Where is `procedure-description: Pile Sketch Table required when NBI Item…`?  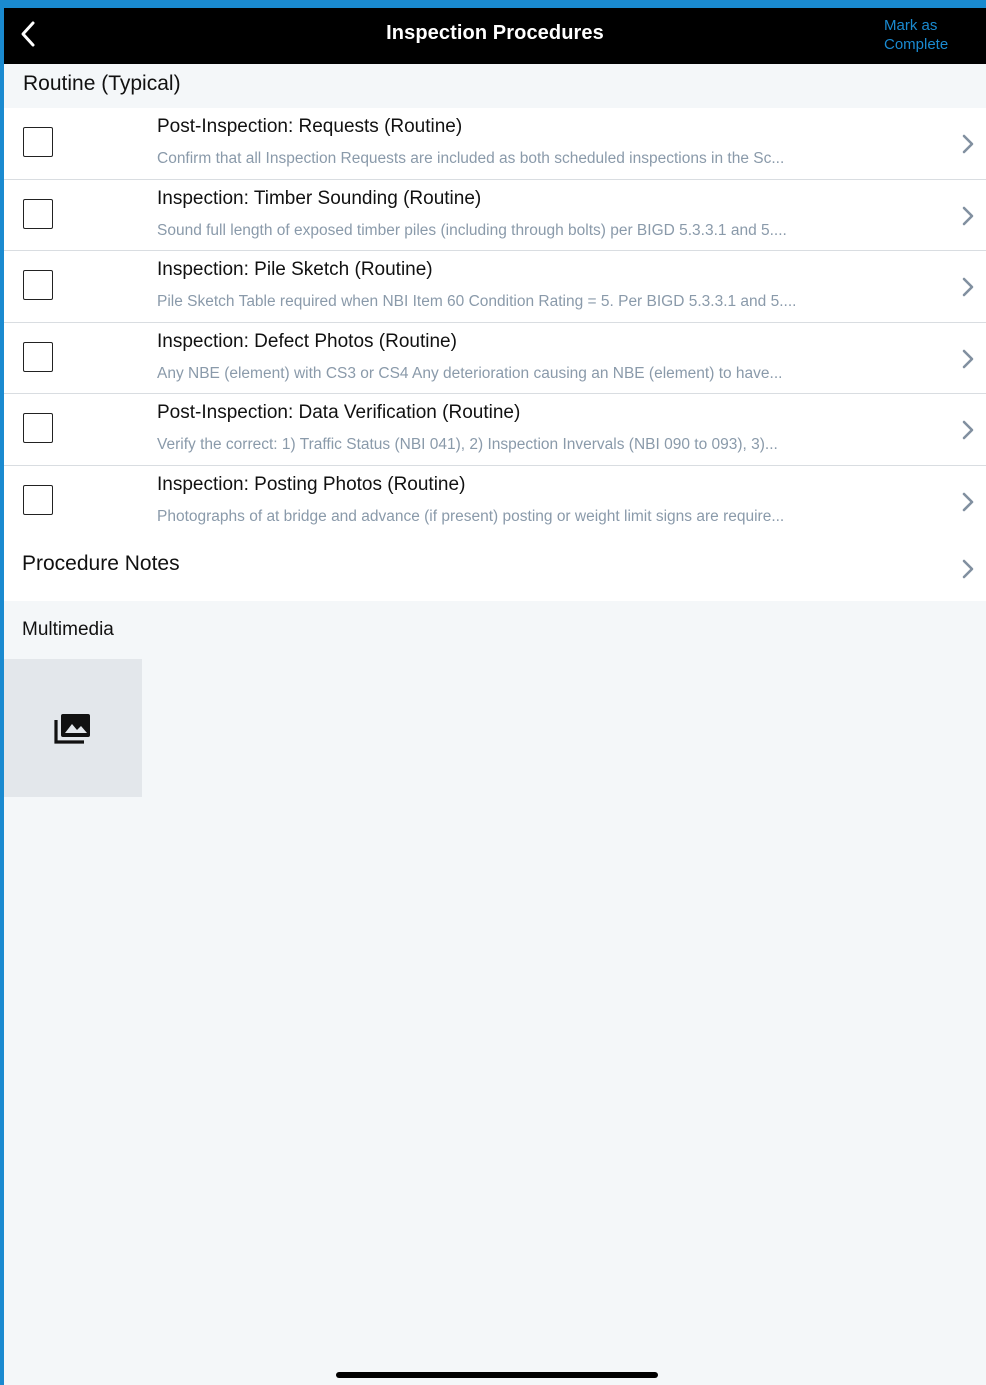
procedure-description: Pile Sketch Table required when NBI Item… is located at coordinates (477, 301).